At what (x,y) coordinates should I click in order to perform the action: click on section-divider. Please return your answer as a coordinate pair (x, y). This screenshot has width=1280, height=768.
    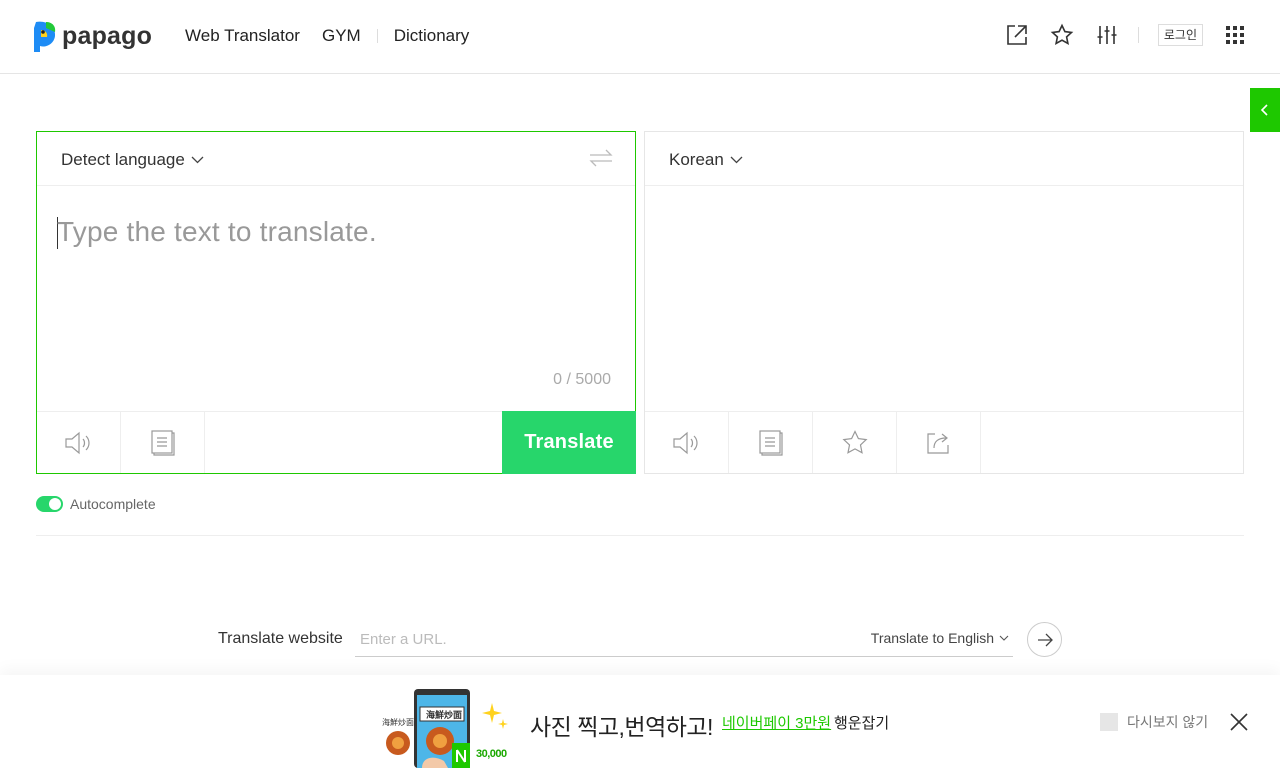
    Looking at the image, I should click on (640, 535).